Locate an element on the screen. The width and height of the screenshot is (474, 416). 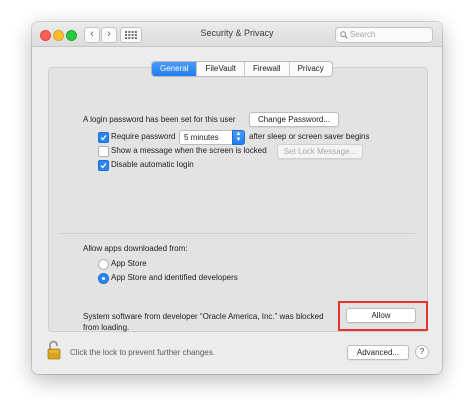
search-input is located at coordinates (389, 34).